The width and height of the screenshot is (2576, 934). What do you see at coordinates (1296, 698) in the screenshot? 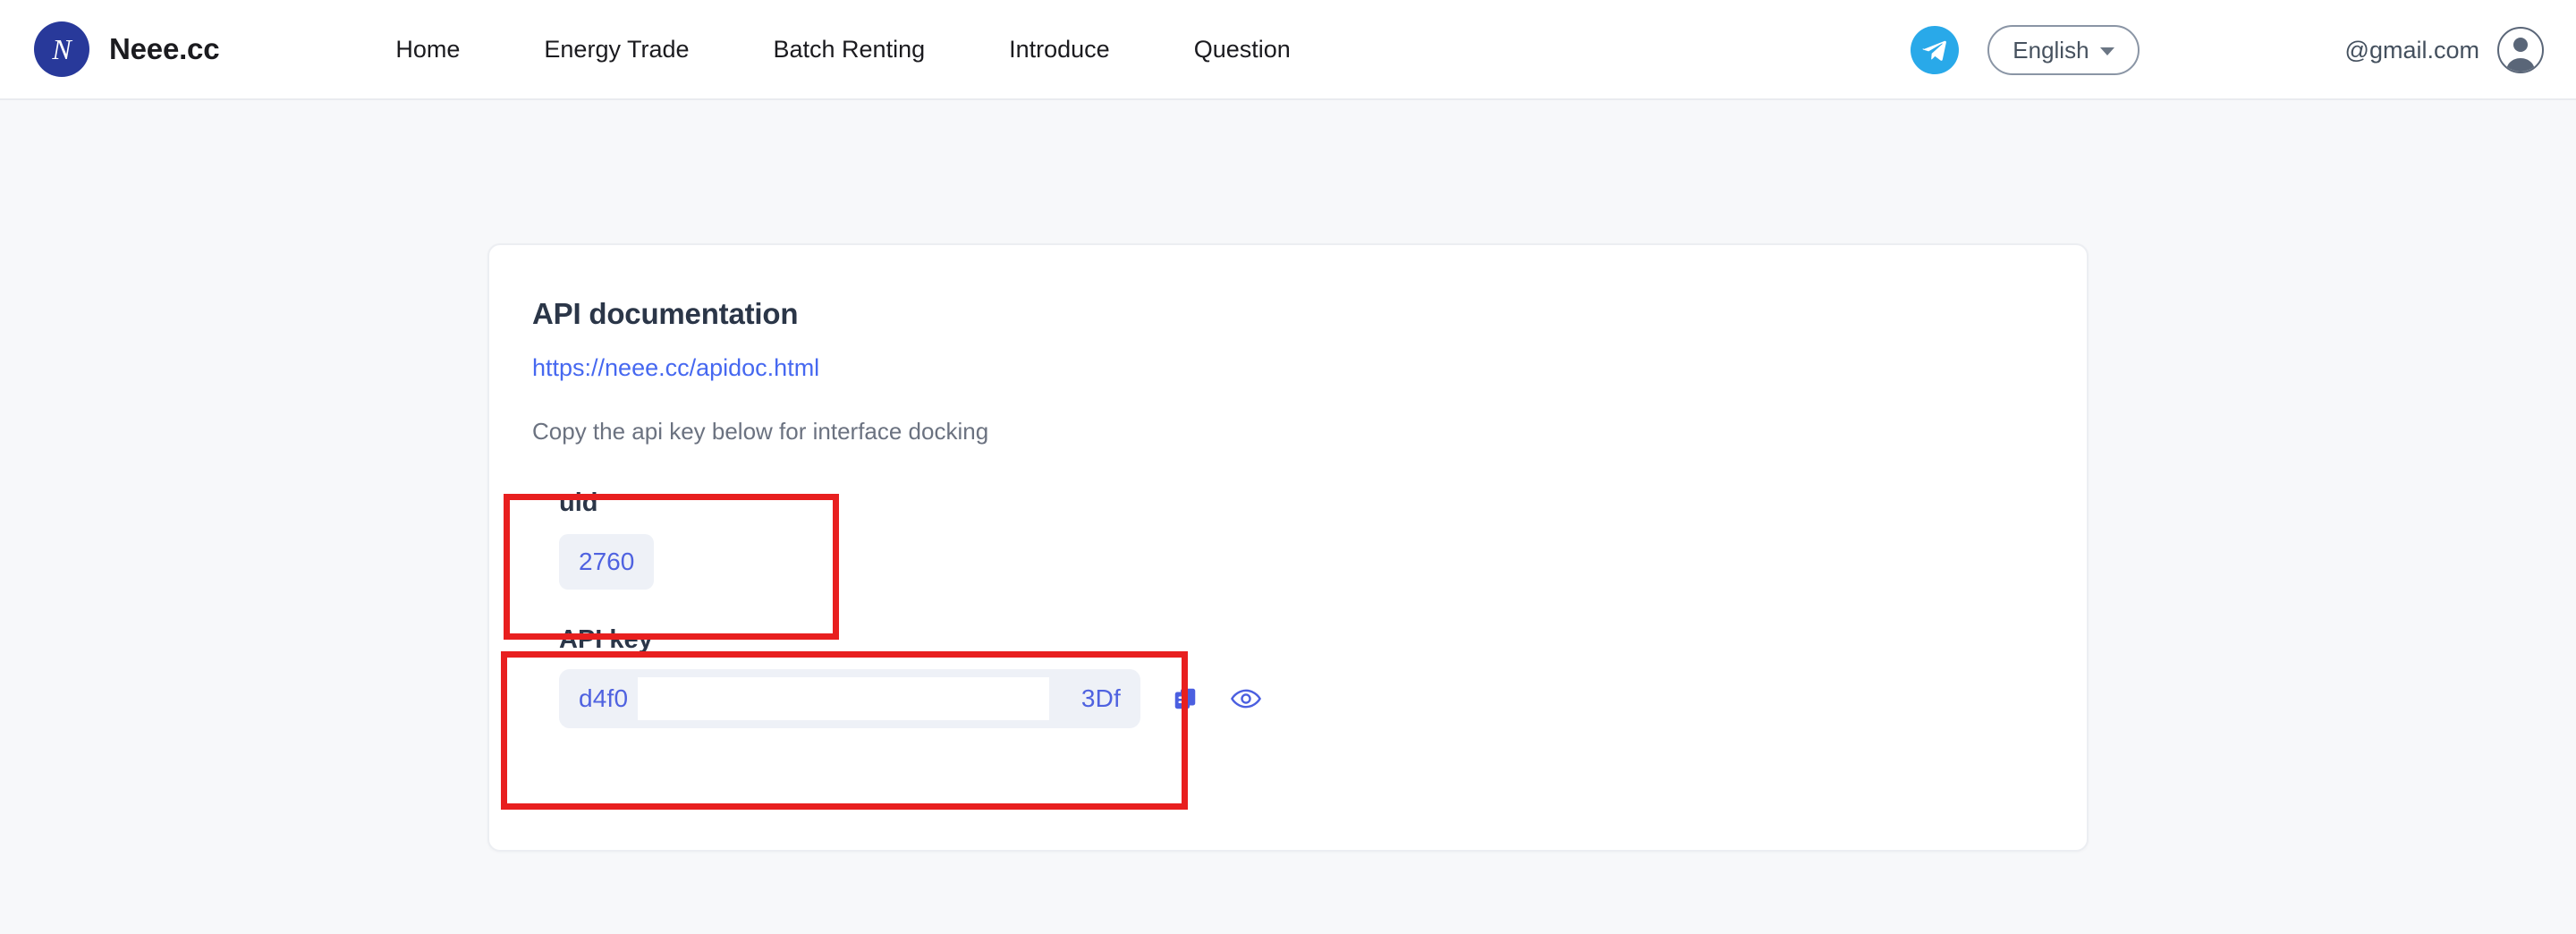
I see `api-key-row: d4f0 3Df` at bounding box center [1296, 698].